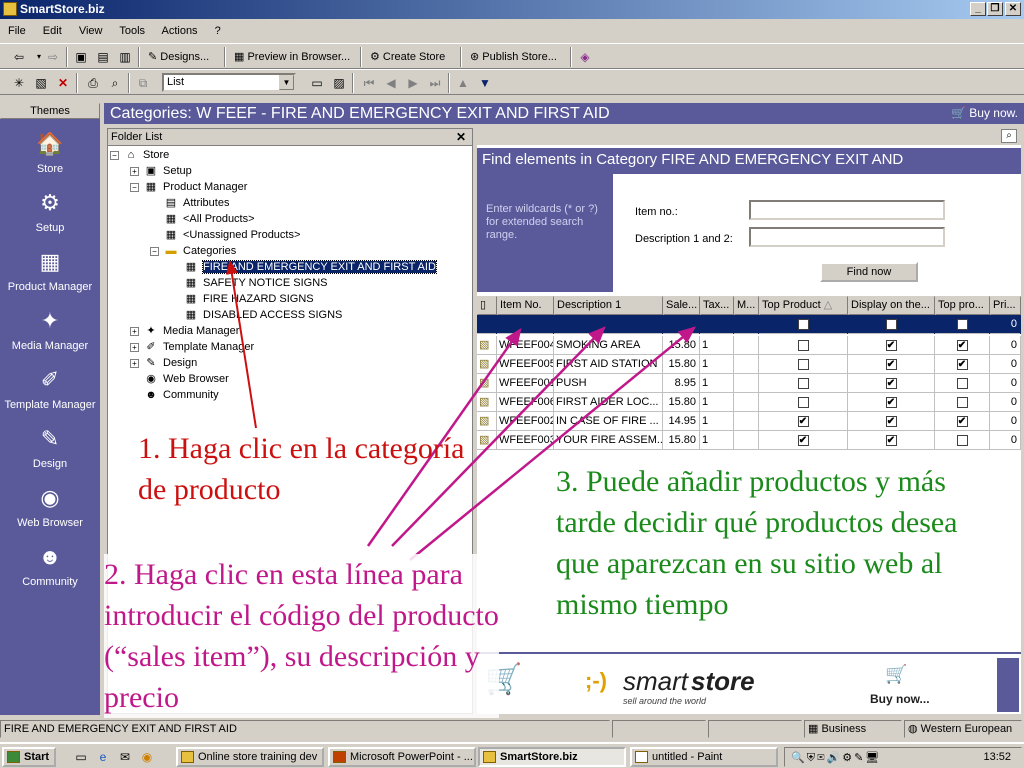 The height and width of the screenshot is (768, 1024). Describe the element at coordinates (241, 344) in the screenshot. I see `arrow-to-category` at that location.